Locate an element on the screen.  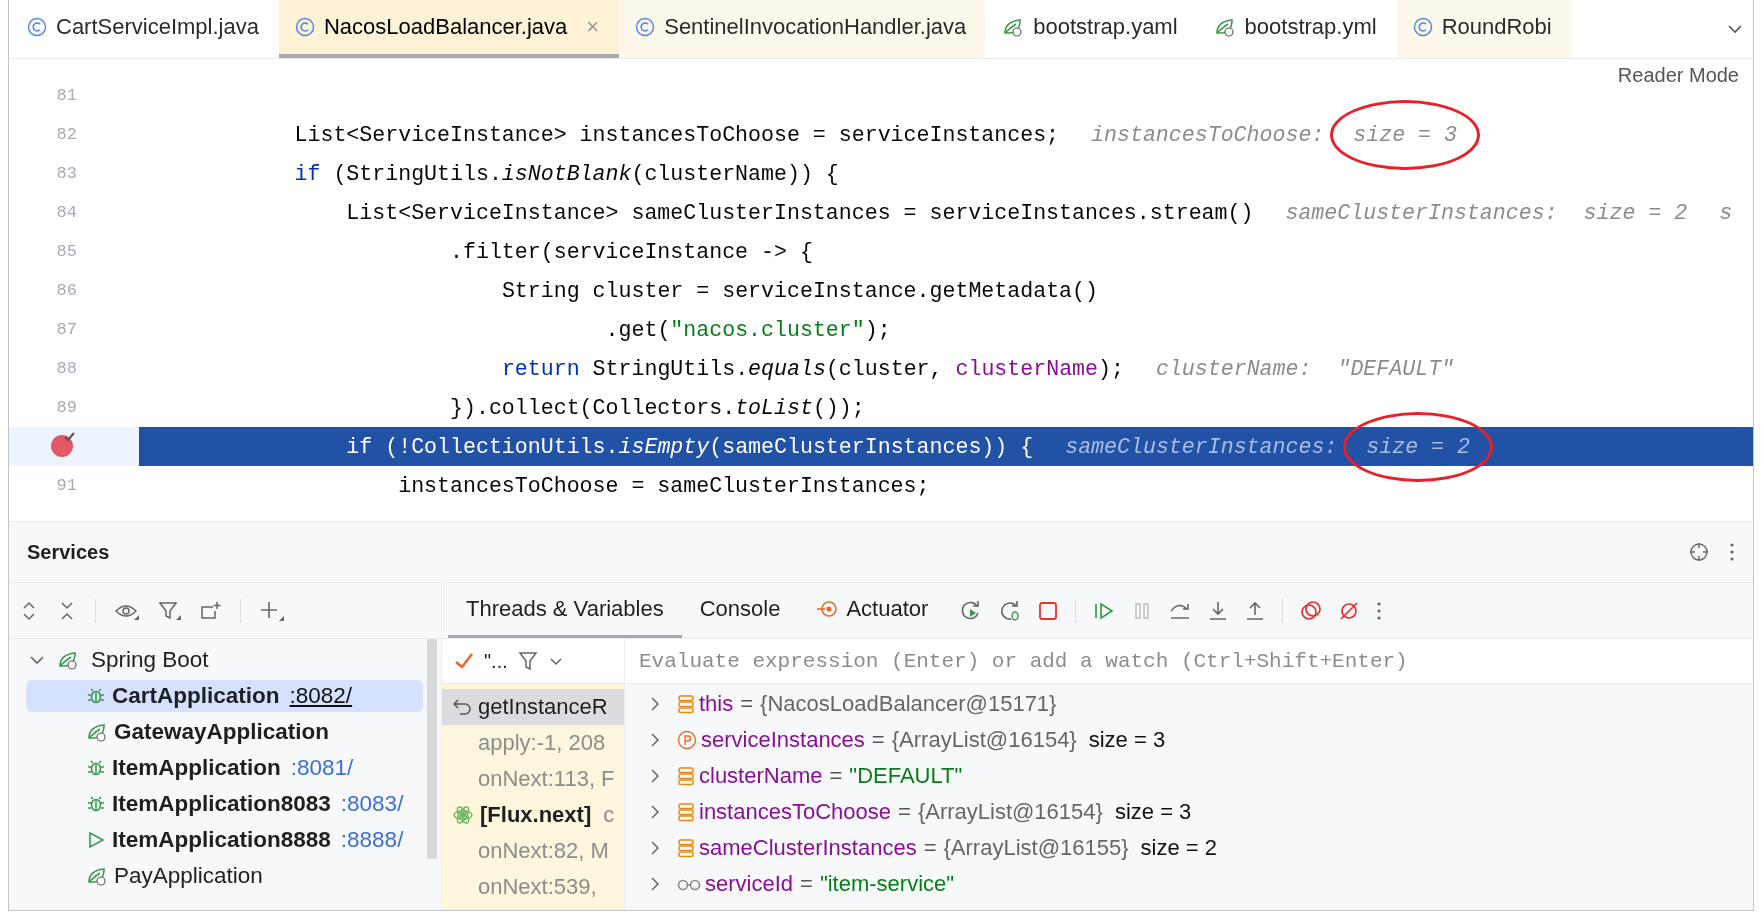
play-icon is located at coordinates (96, 840).